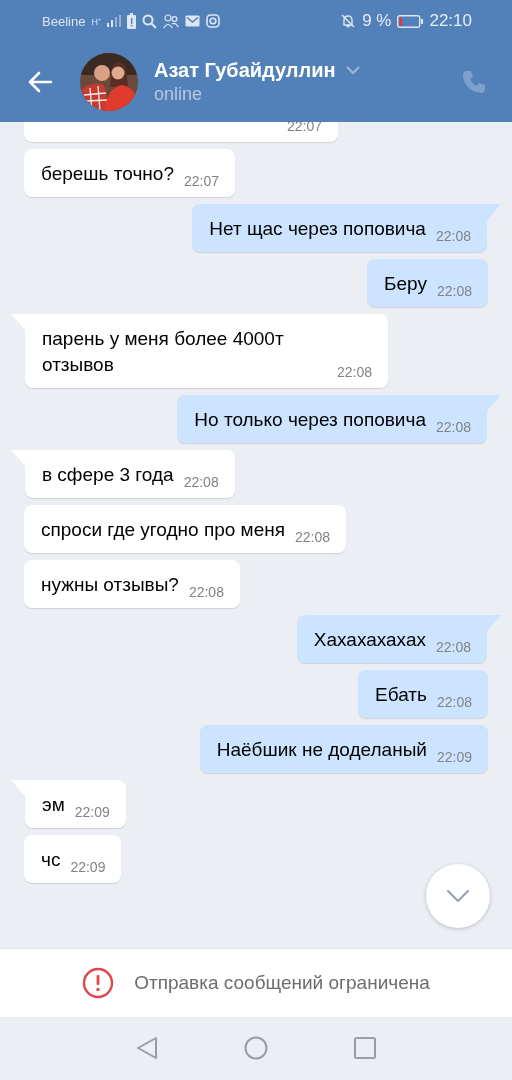 The image size is (512, 1080). What do you see at coordinates (348, 21) in the screenshot?
I see `bell-off-icon` at bounding box center [348, 21].